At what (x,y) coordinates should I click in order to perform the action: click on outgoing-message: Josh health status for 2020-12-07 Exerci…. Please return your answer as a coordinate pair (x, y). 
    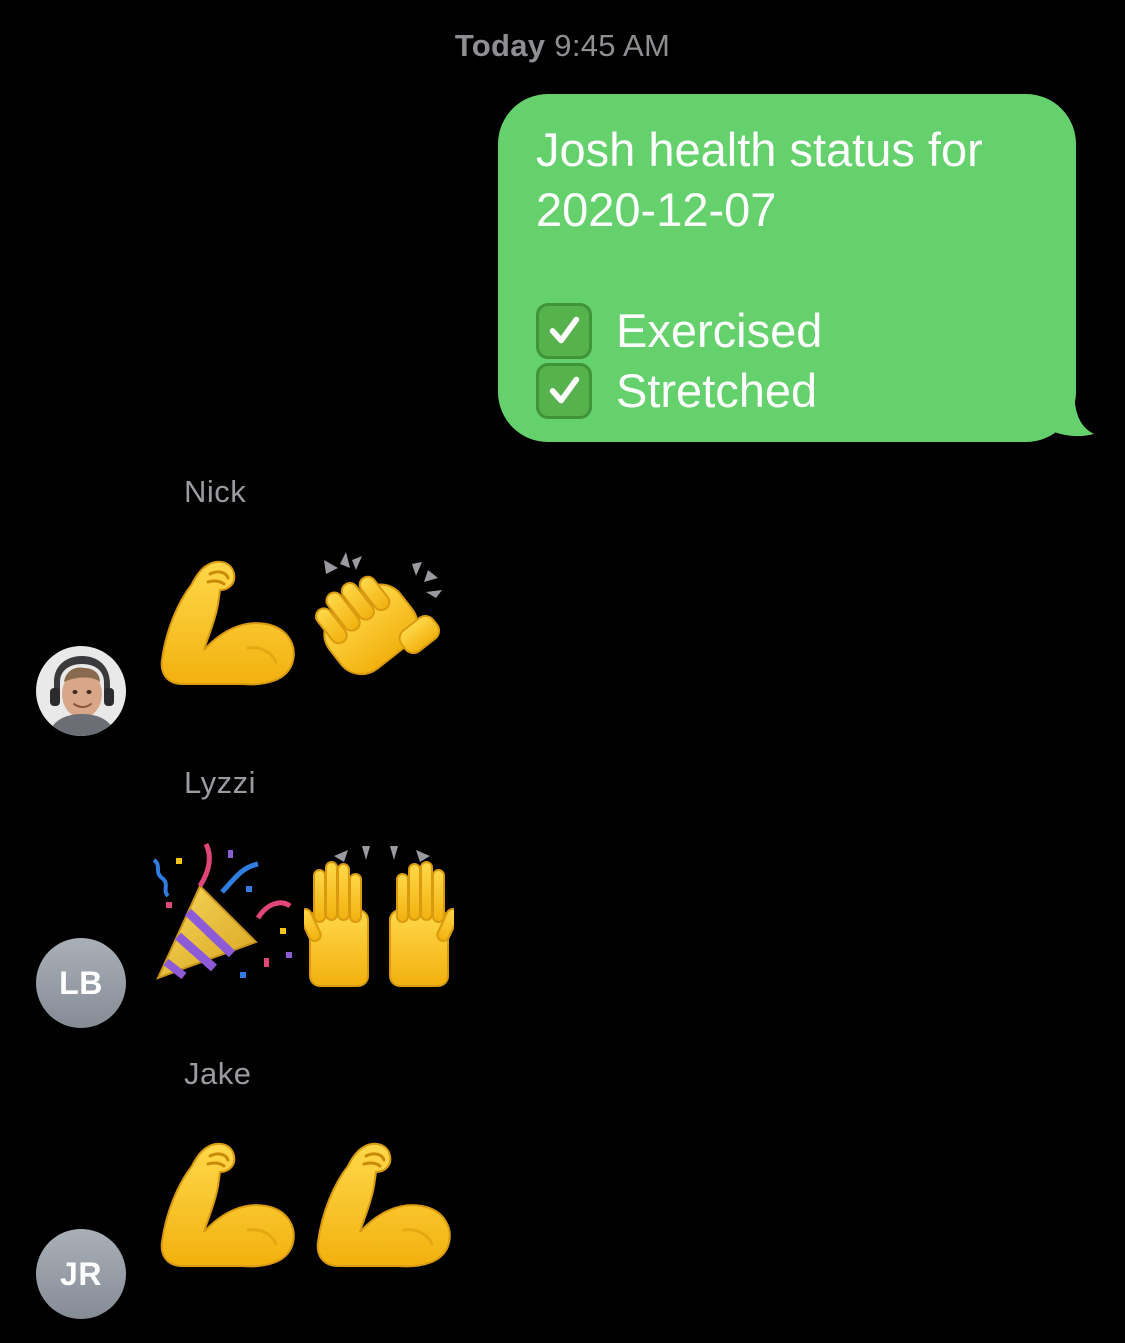
    Looking at the image, I should click on (797, 270).